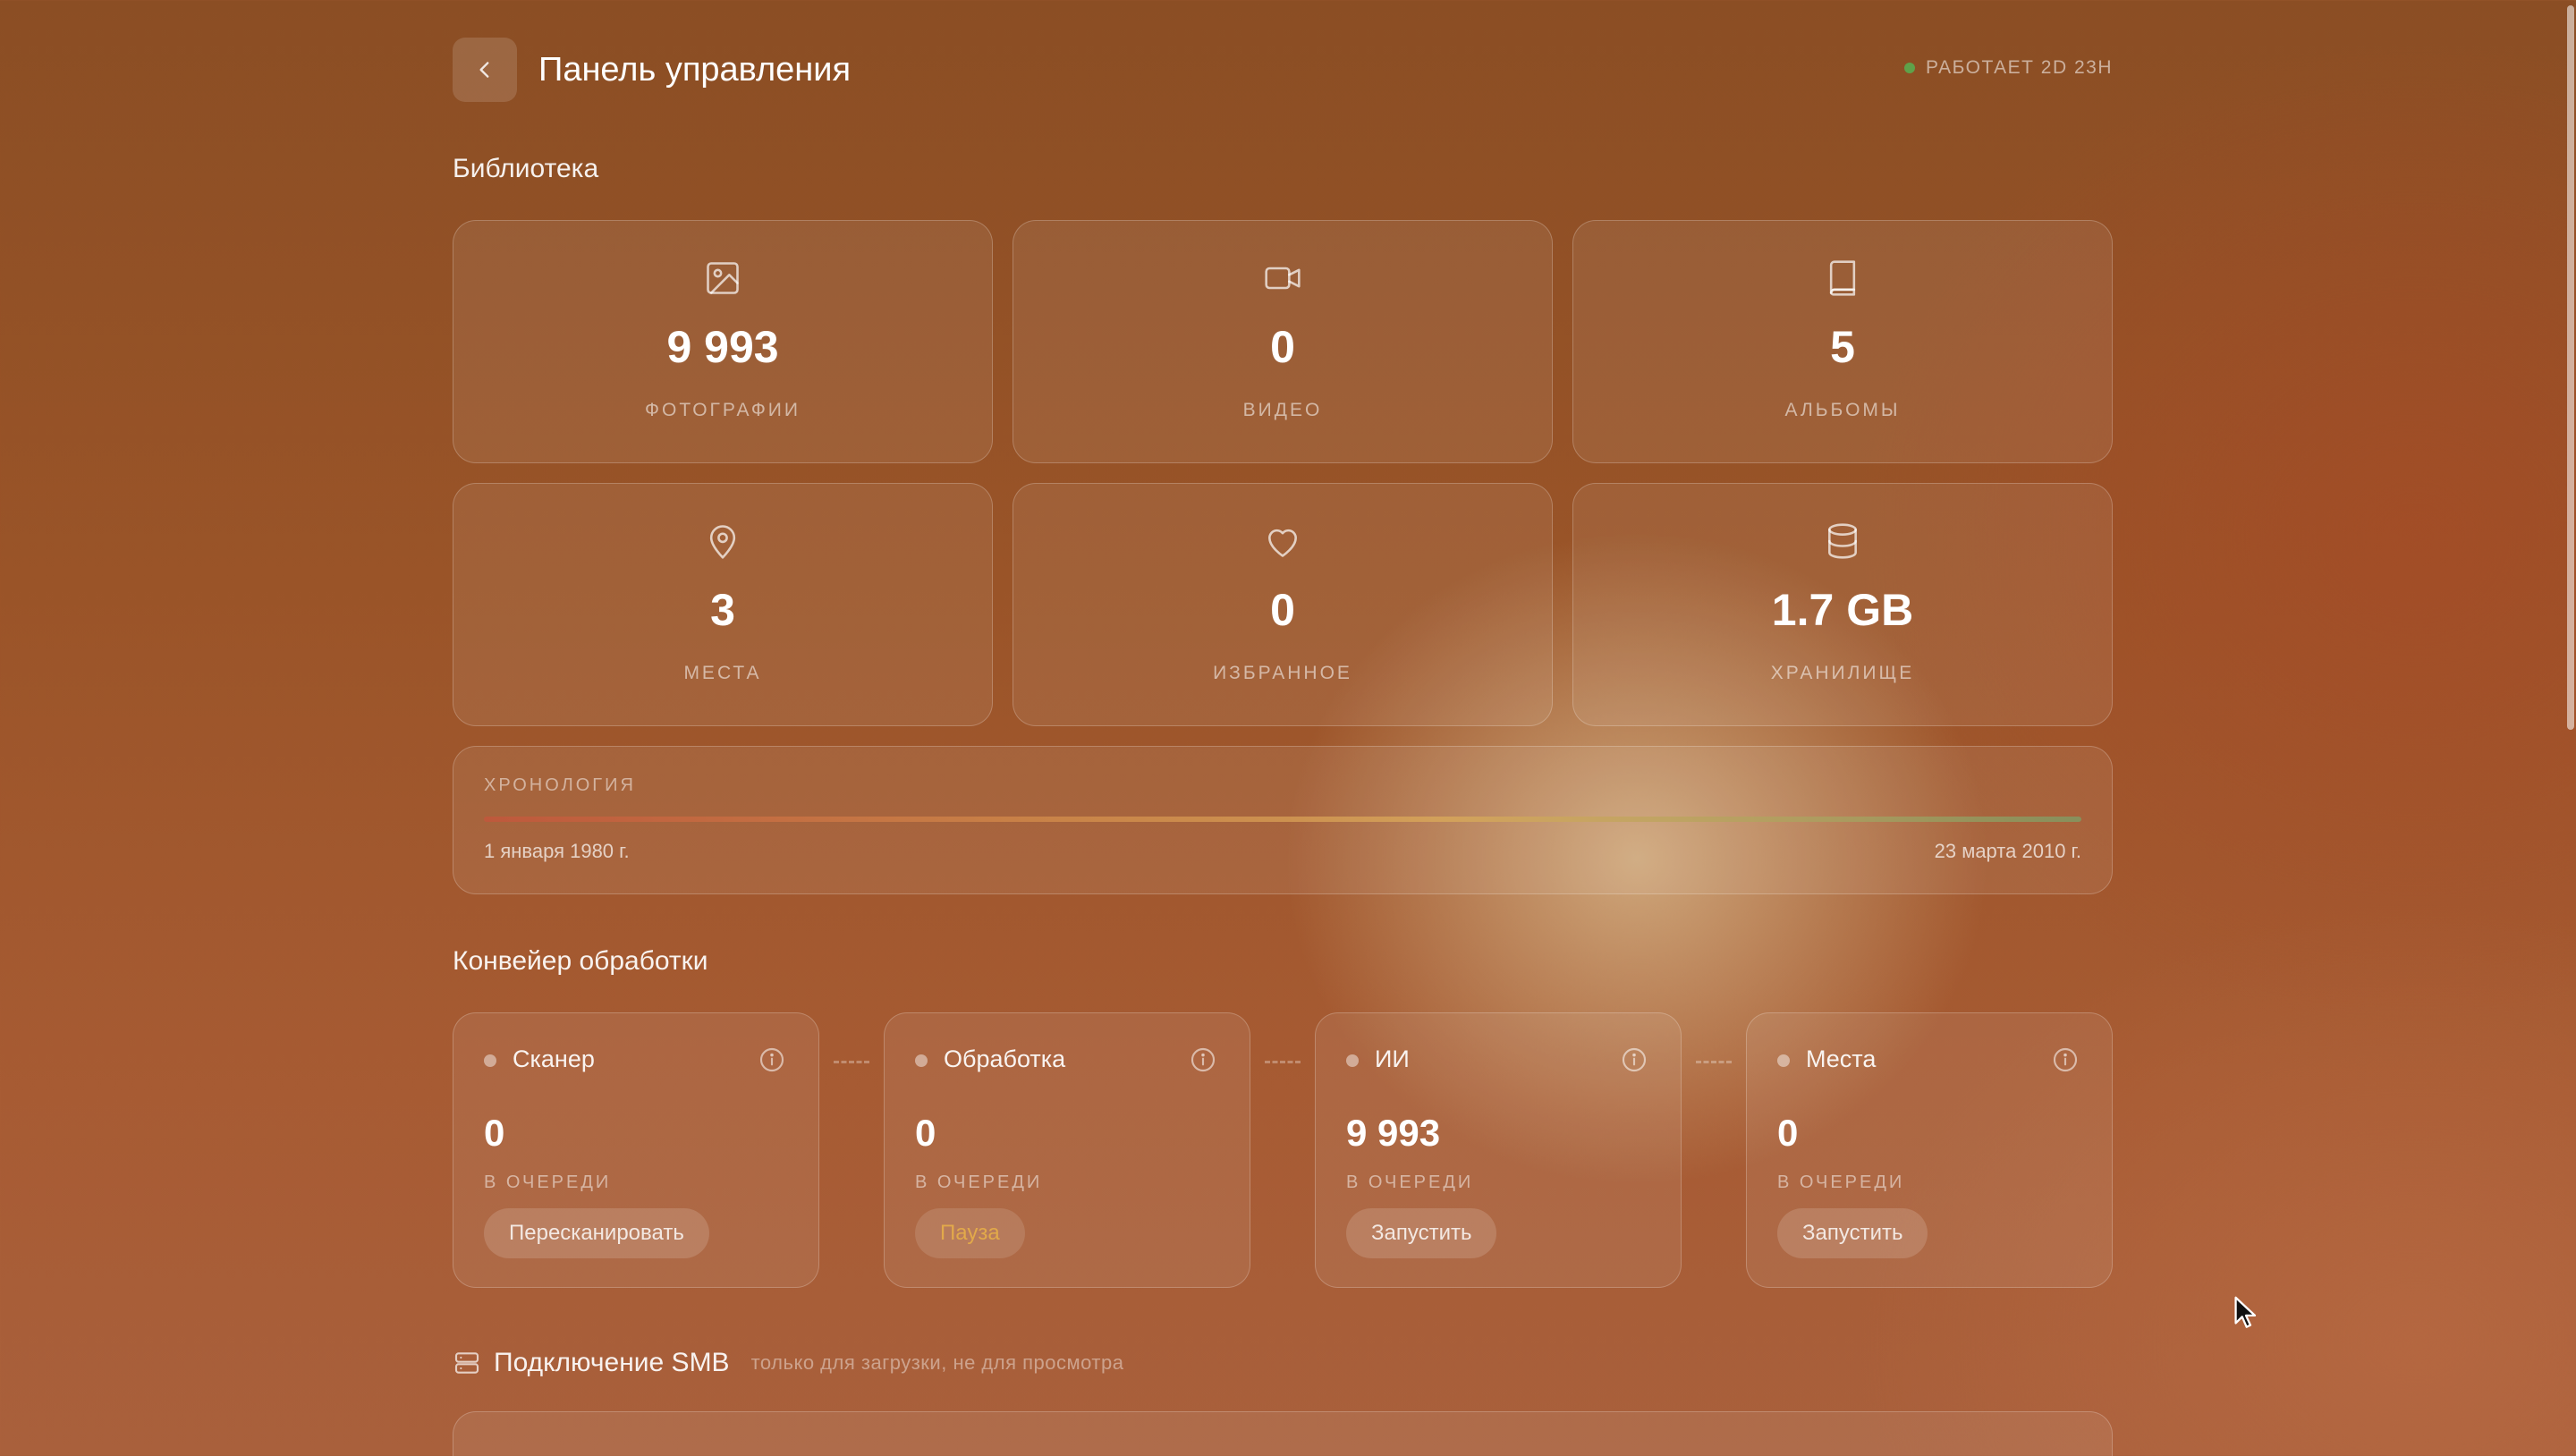 The width and height of the screenshot is (2576, 1456). Describe the element at coordinates (1842, 673) in the screenshot. I see `stat-label: ХРАНИЛИЩЕ` at that location.